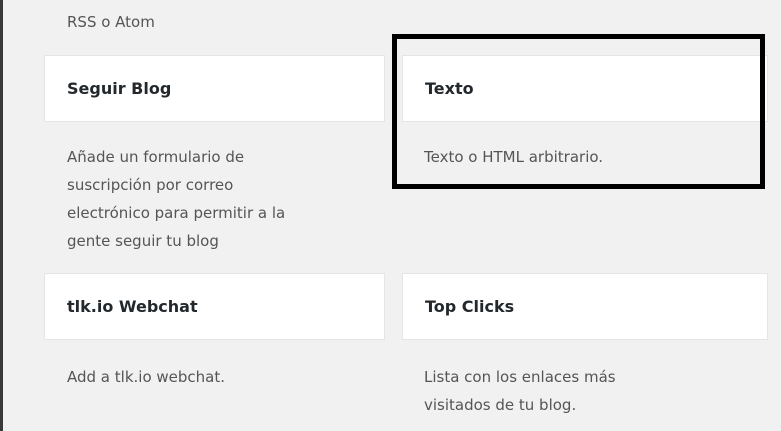  Describe the element at coordinates (111, 22) in the screenshot. I see `widget-description-previous: RSS o Atom` at that location.